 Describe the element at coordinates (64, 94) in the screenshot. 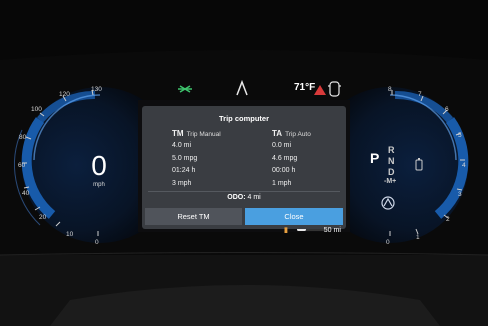

I see `speed-tick-120: 120` at that location.